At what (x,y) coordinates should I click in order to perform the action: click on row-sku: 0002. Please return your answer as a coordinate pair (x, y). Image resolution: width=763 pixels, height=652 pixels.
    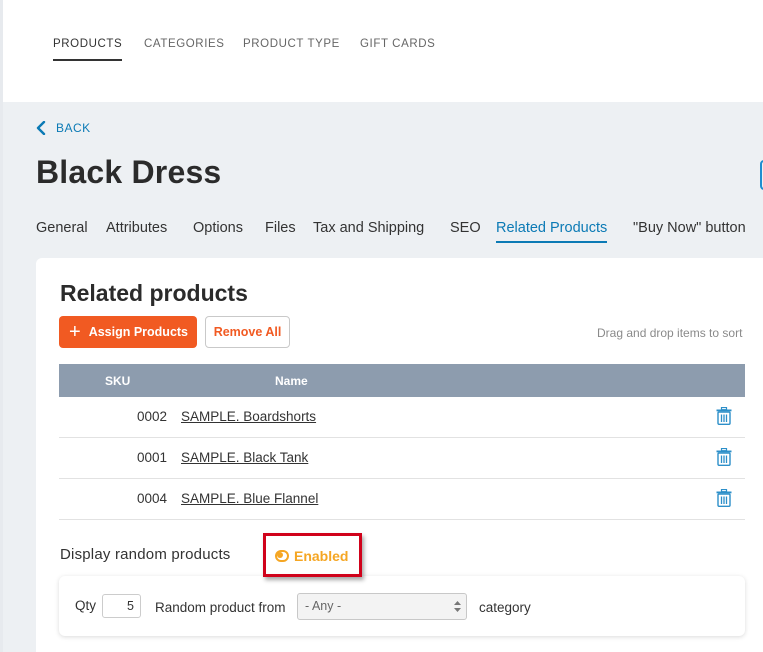
    Looking at the image, I should click on (152, 416).